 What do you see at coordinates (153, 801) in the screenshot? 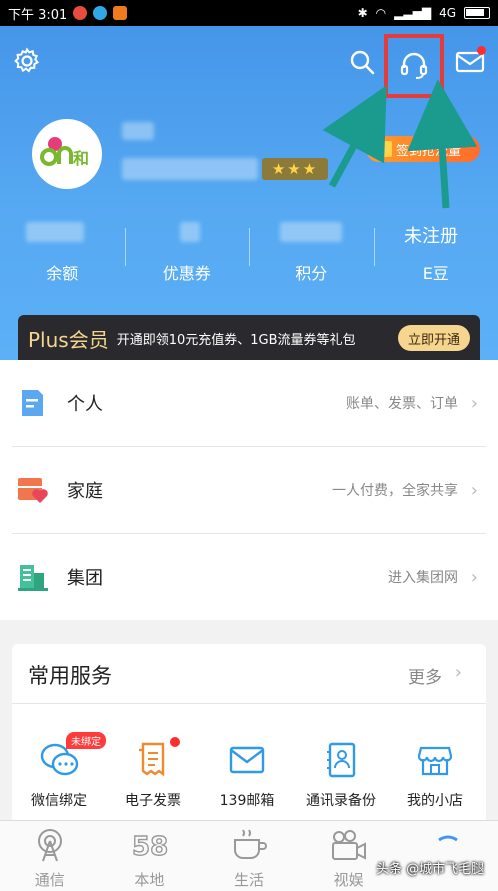
I see `service-label: 电子发票` at bounding box center [153, 801].